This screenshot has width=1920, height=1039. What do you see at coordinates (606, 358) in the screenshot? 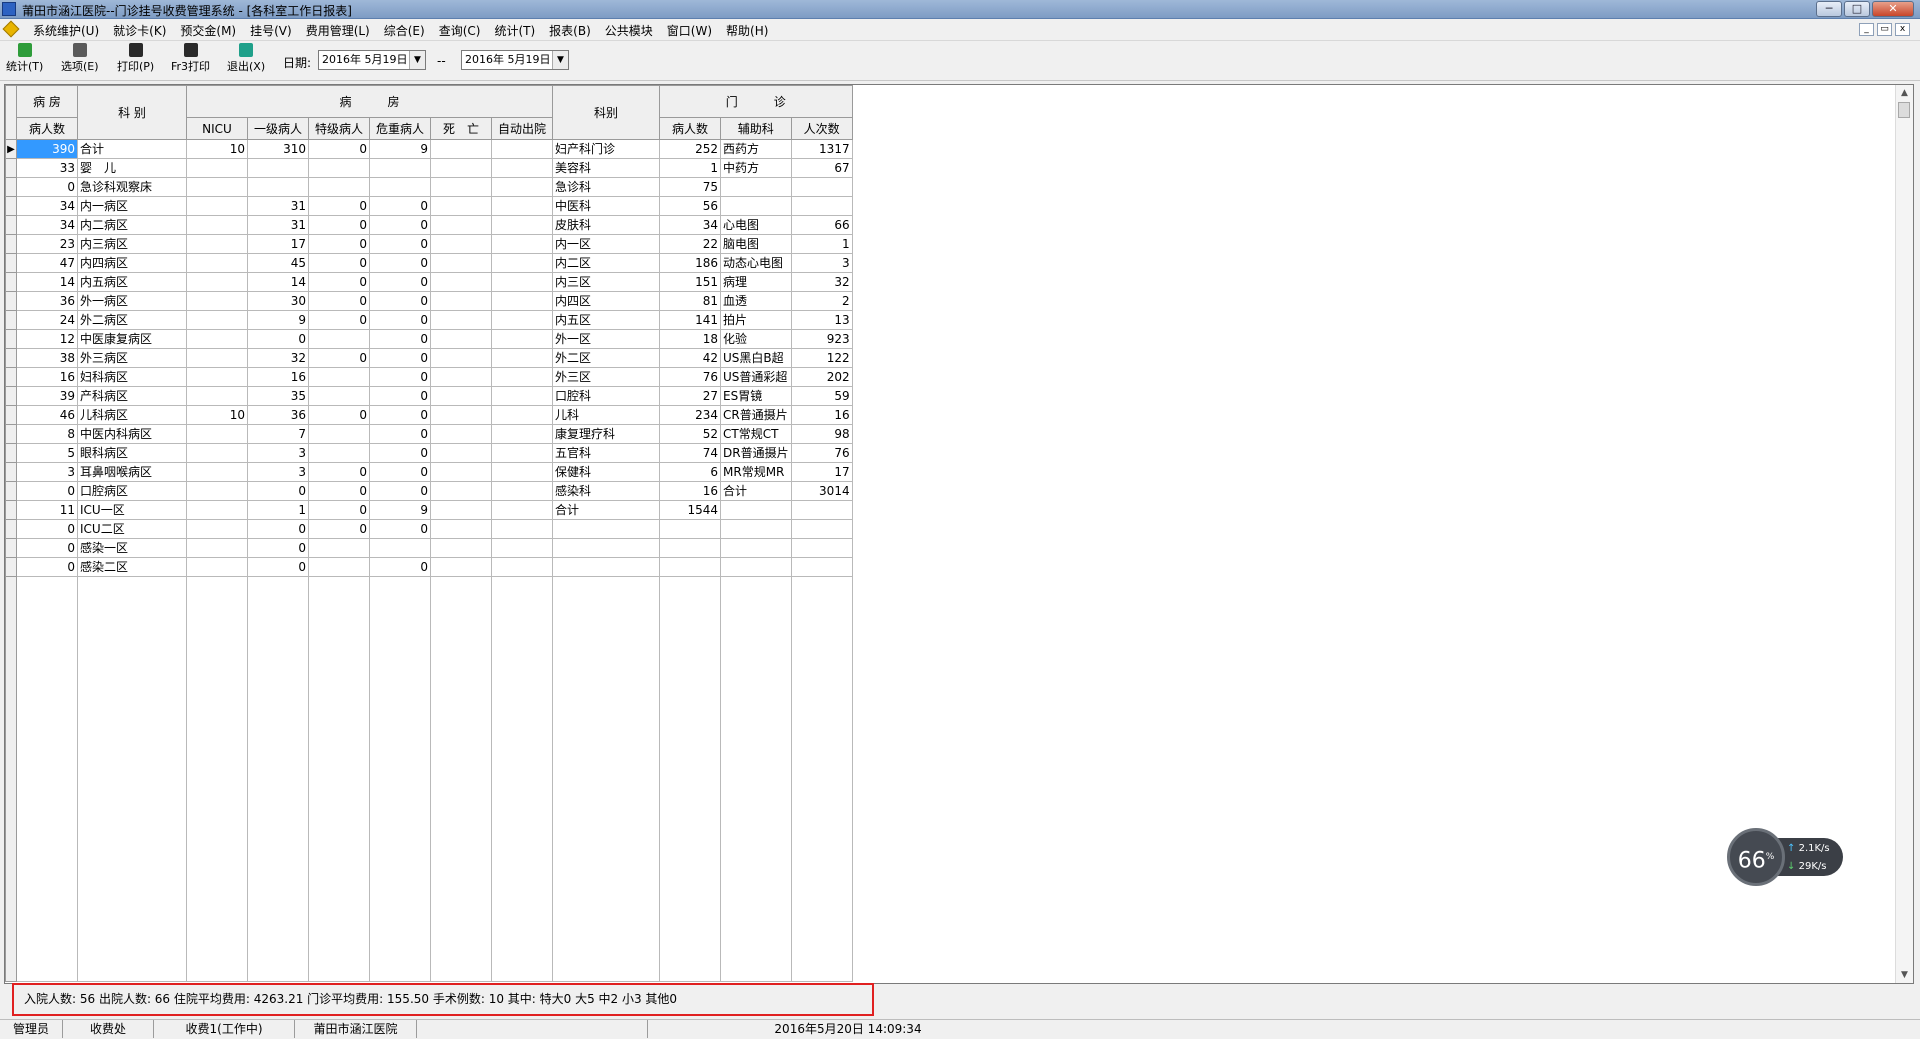
I see `table-cell: 外二区` at bounding box center [606, 358].